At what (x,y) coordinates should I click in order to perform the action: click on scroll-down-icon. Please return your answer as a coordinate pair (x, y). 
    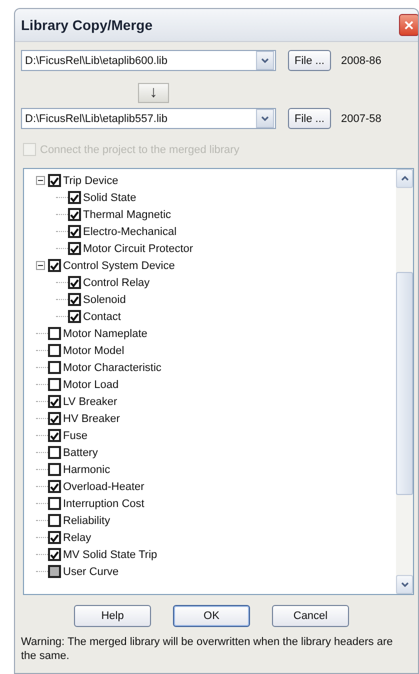
    Looking at the image, I should click on (404, 584).